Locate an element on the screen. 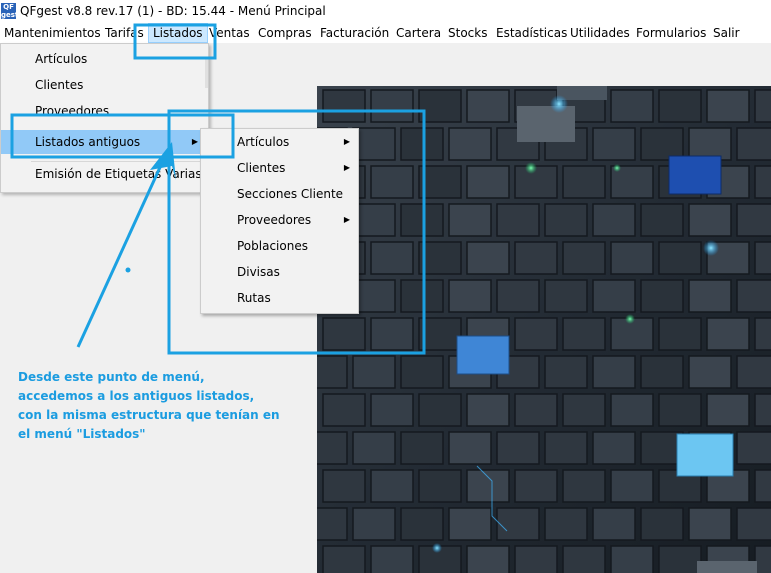 The height and width of the screenshot is (573, 771). annotation-line: con la misma estructura que tenían en is located at coordinates (149, 415).